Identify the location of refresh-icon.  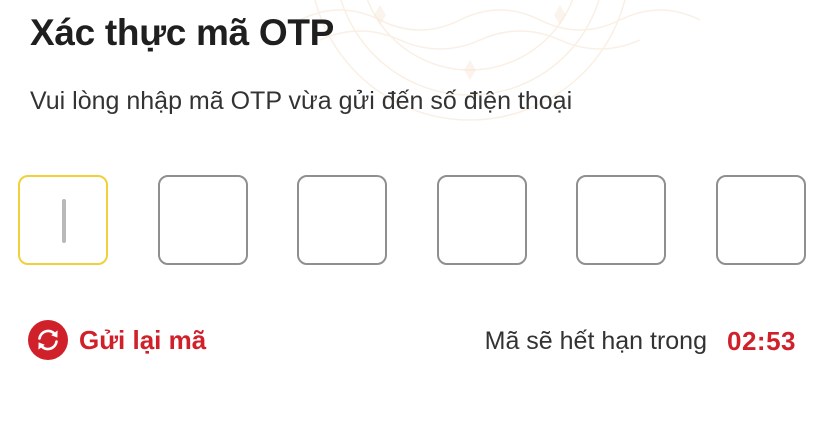
(48, 340).